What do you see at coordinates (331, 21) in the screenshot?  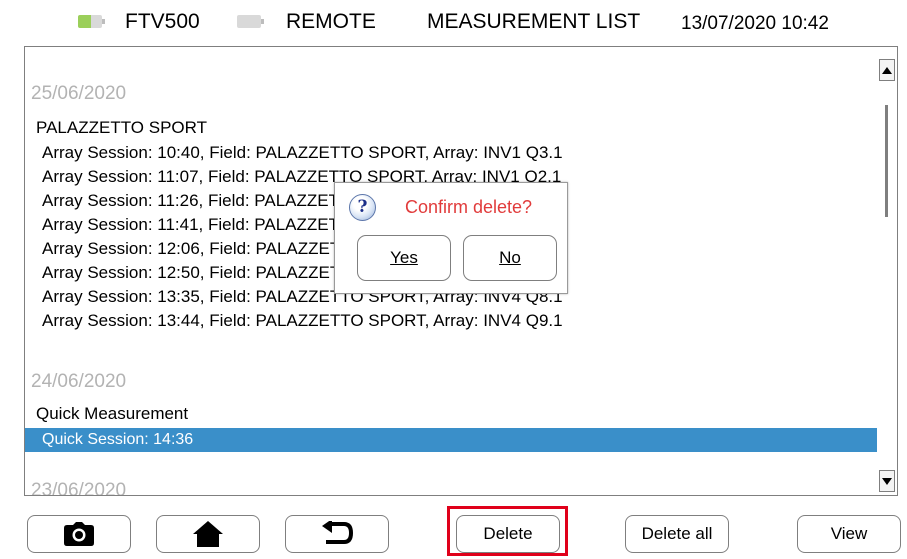 I see `remote-label: REMOTE` at bounding box center [331, 21].